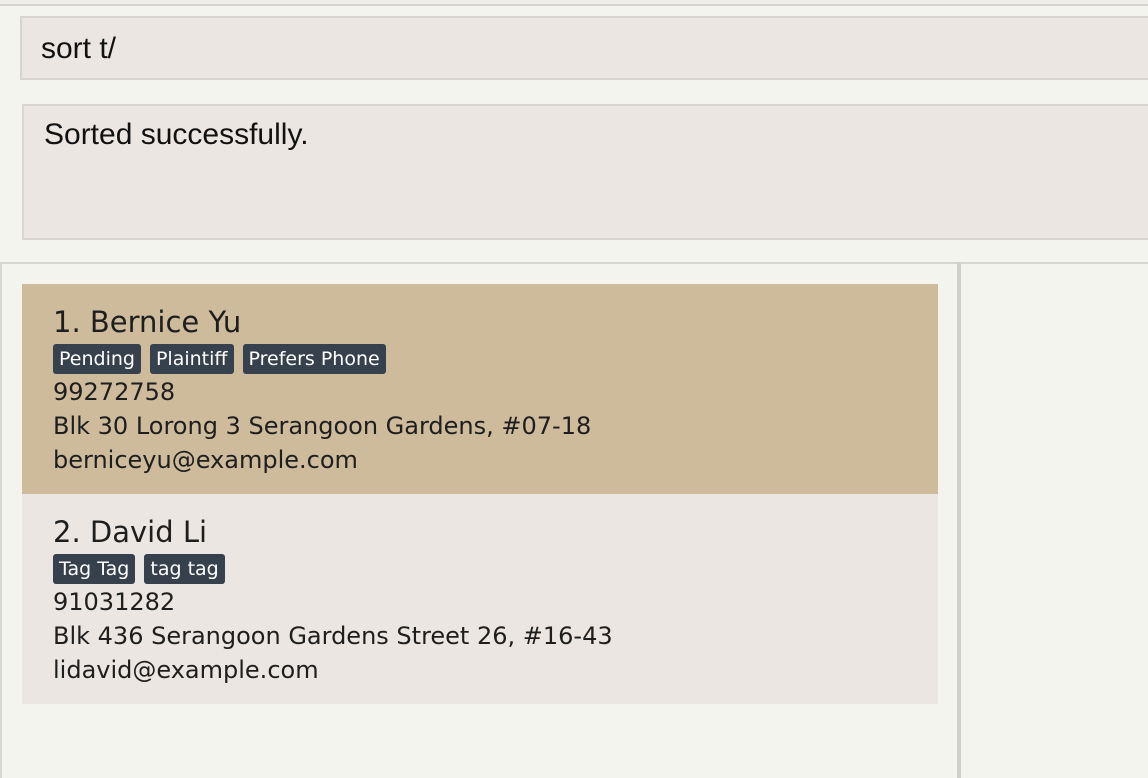 This screenshot has width=1148, height=778. Describe the element at coordinates (94, 569) in the screenshot. I see `tag: Tag Tag` at that location.